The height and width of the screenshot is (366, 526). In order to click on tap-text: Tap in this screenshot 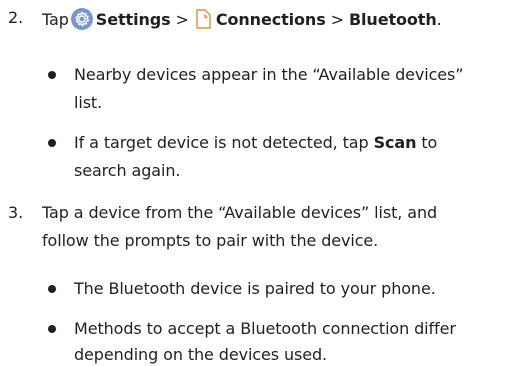, I will do `click(55, 19)`.